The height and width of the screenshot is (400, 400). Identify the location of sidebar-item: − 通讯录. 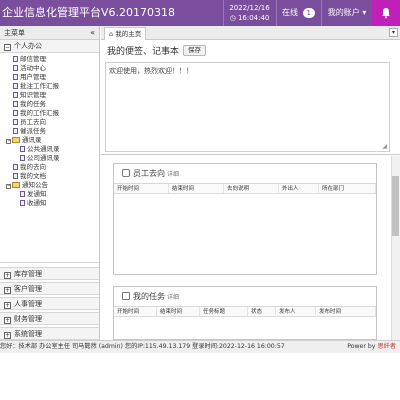
(49, 140).